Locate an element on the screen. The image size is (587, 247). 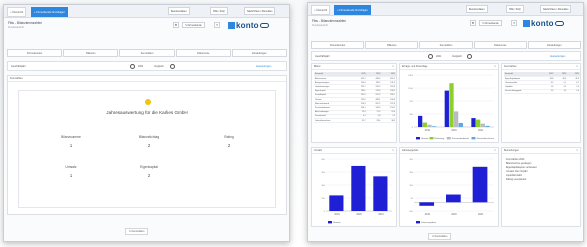
page-title: Fibu - Bilanzkennzahlen is located at coordinates (25, 23).